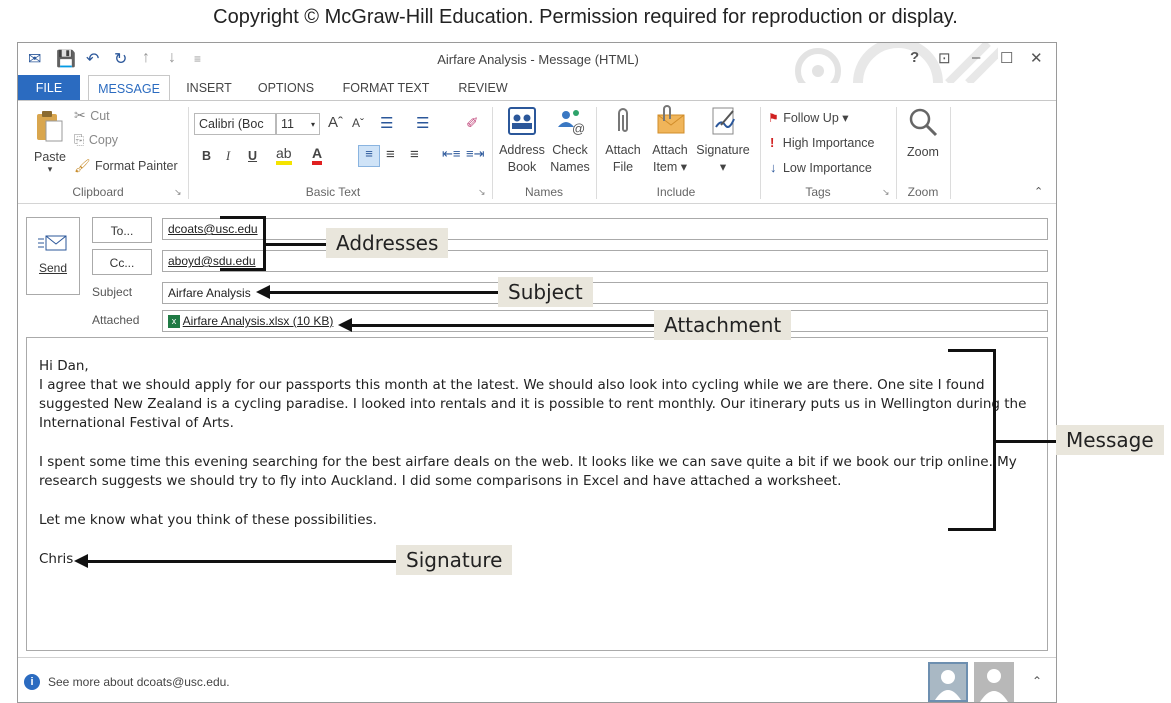 The height and width of the screenshot is (703, 1171). Describe the element at coordinates (451, 154) in the screenshot. I see `decrease-indent-icon: ⇤≡` at that location.